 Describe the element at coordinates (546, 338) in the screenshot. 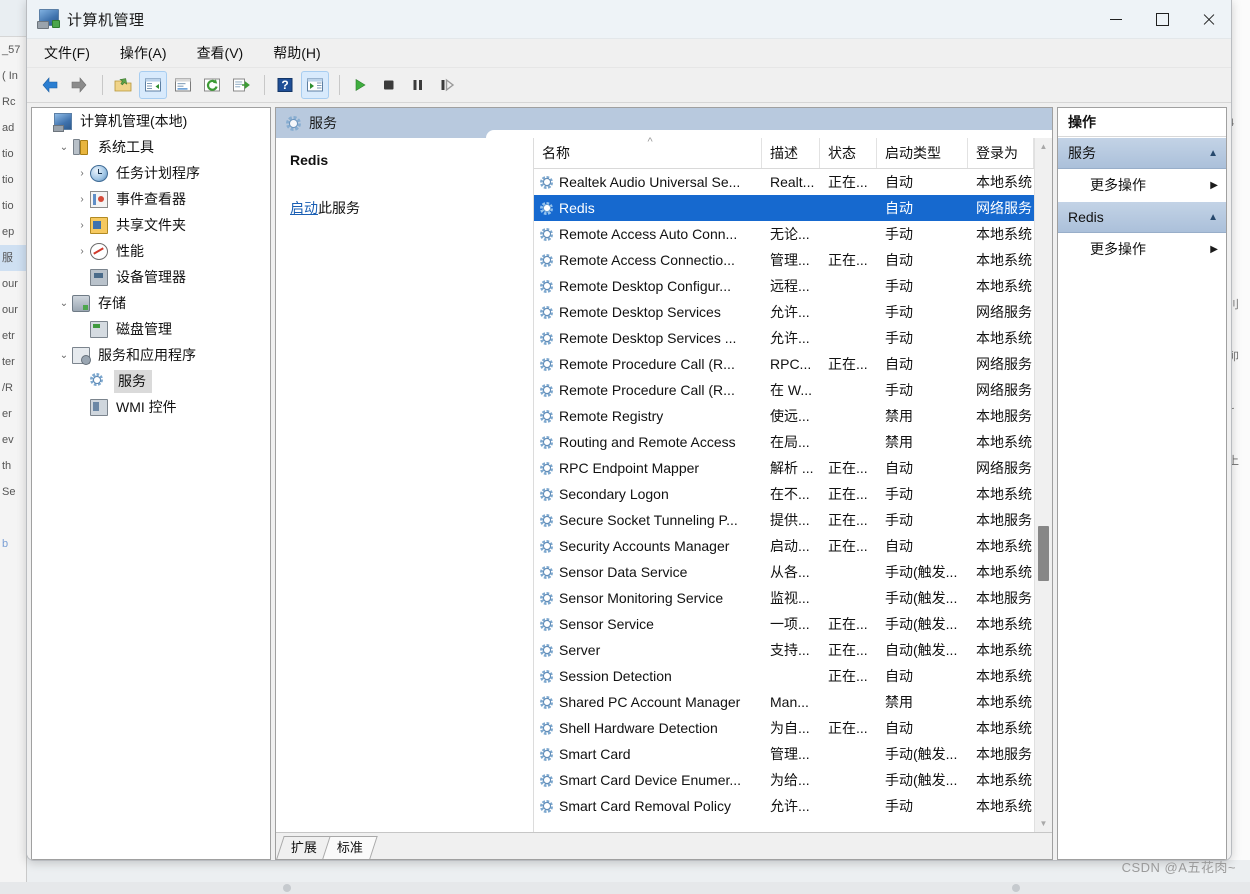

I see `gear-icon` at that location.